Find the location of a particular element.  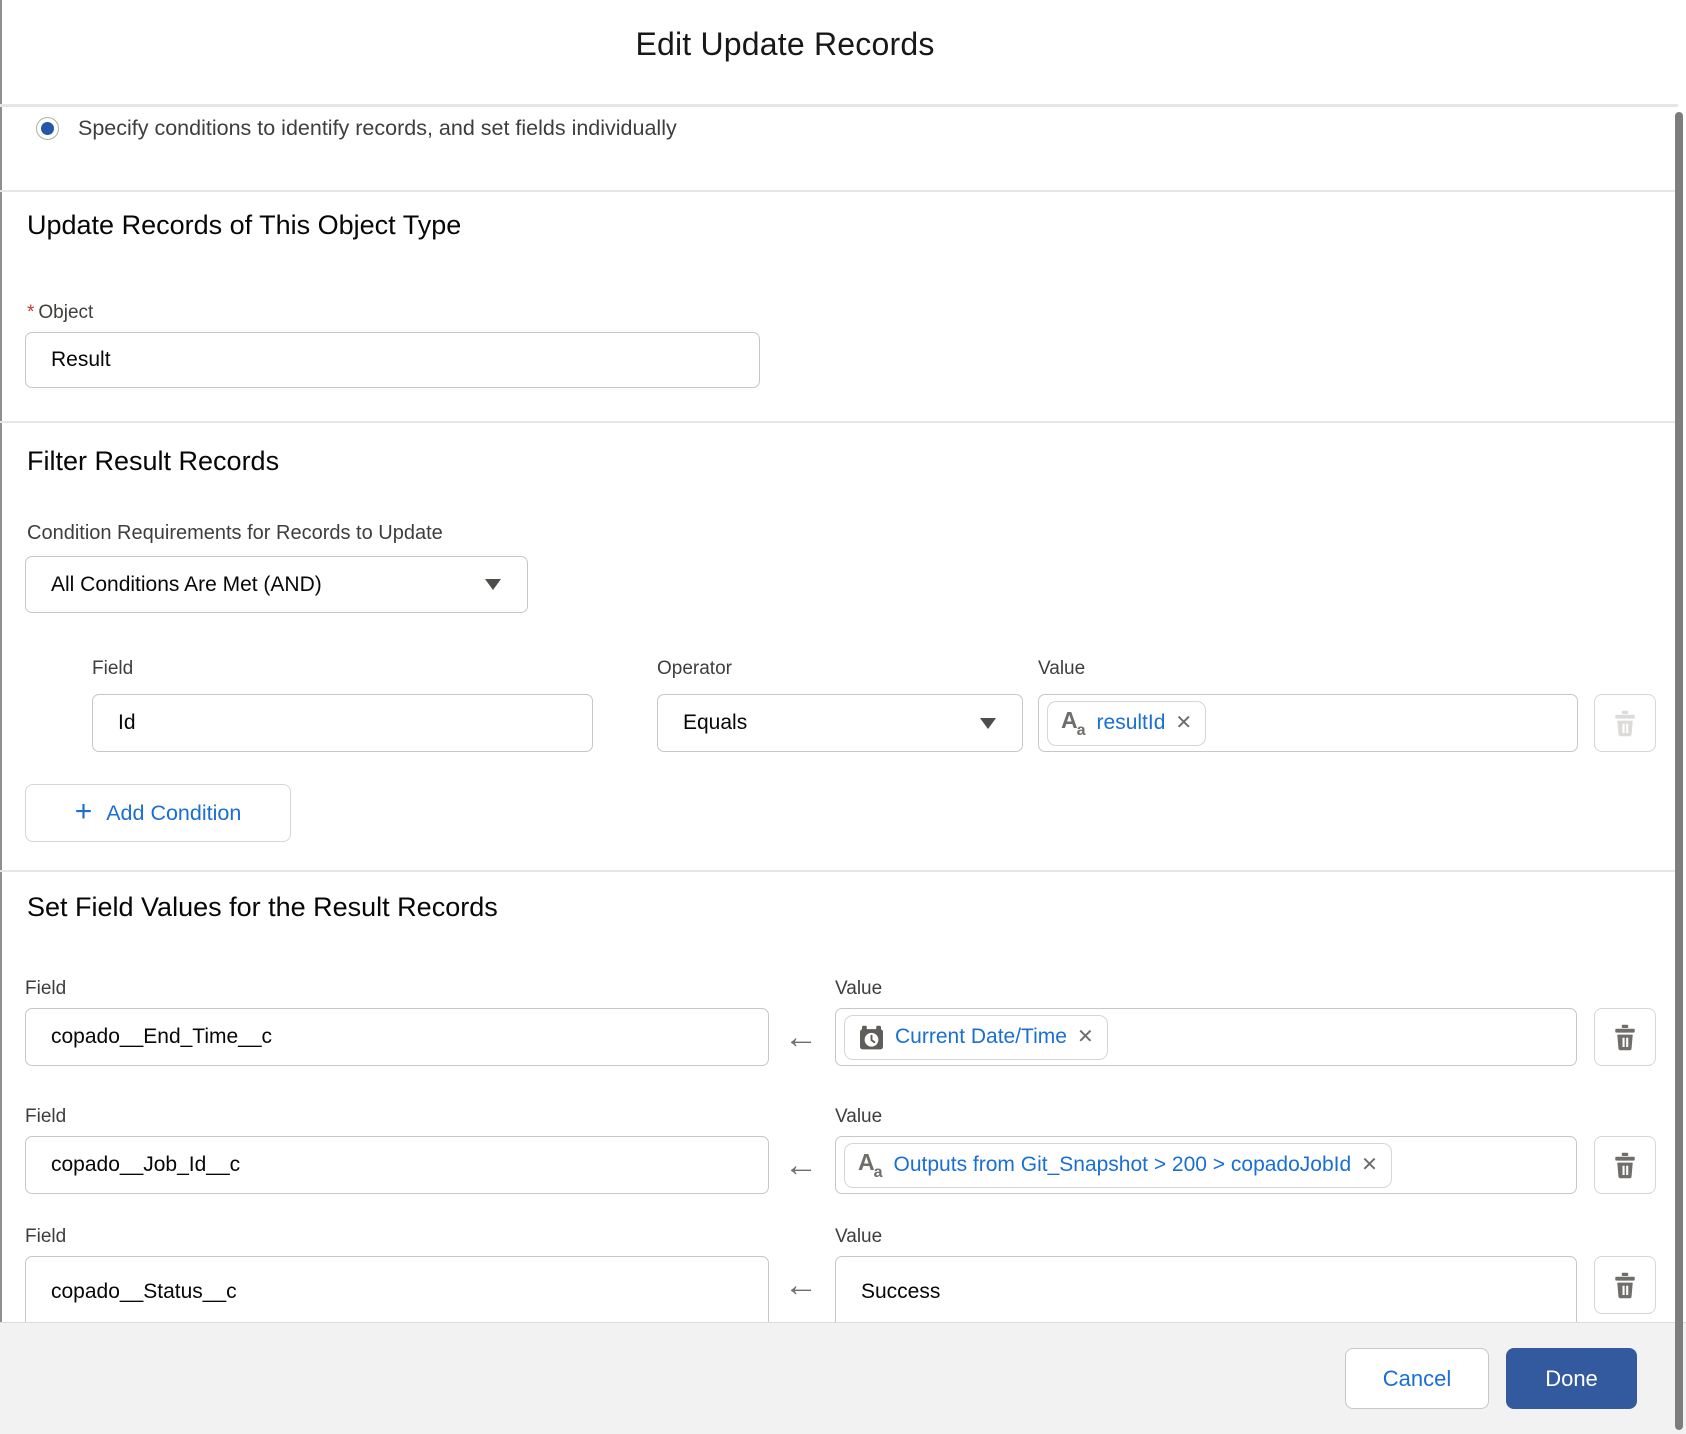

filter-field-column-label: Field is located at coordinates (113, 668).